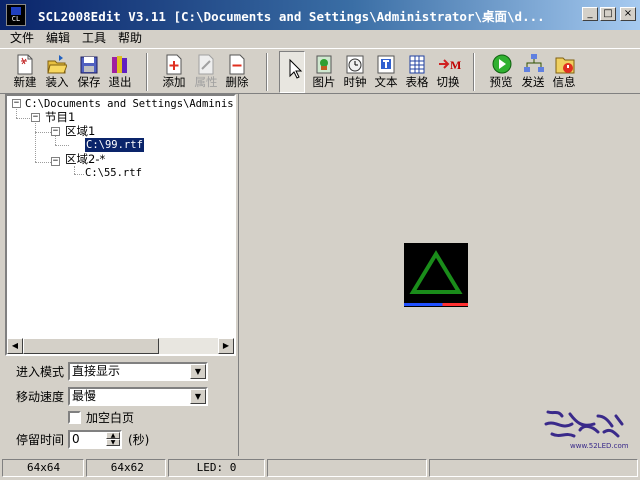 The image size is (640, 480). What do you see at coordinates (85, 159) in the screenshot?
I see `tree-area2: 区域2-*` at bounding box center [85, 159].